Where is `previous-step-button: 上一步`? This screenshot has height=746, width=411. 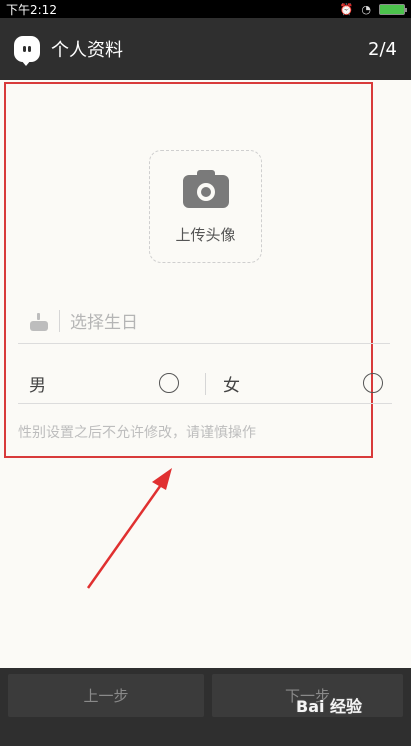
previous-step-button: 上一步 is located at coordinates (106, 695).